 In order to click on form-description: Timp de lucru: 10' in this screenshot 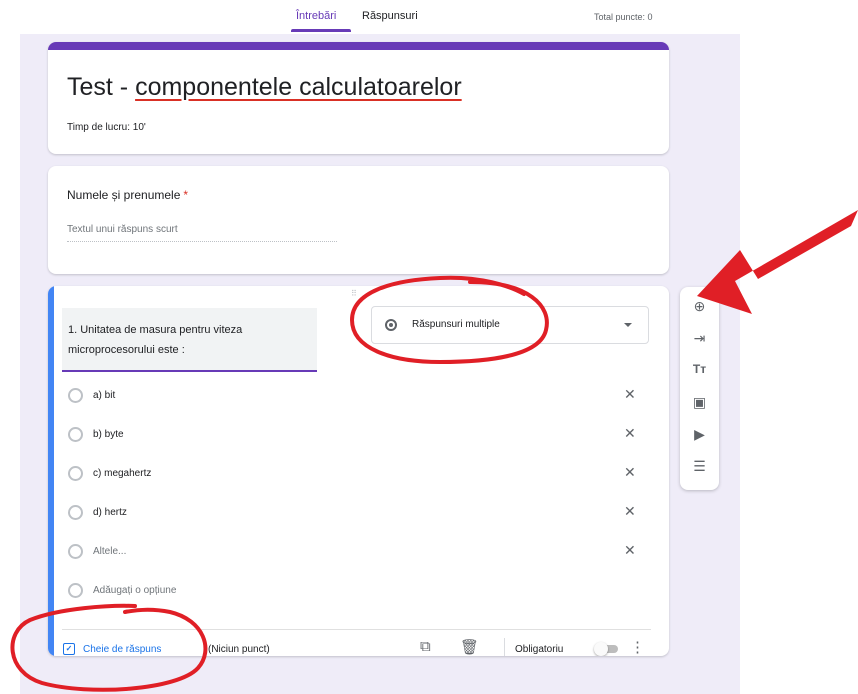, I will do `click(106, 127)`.